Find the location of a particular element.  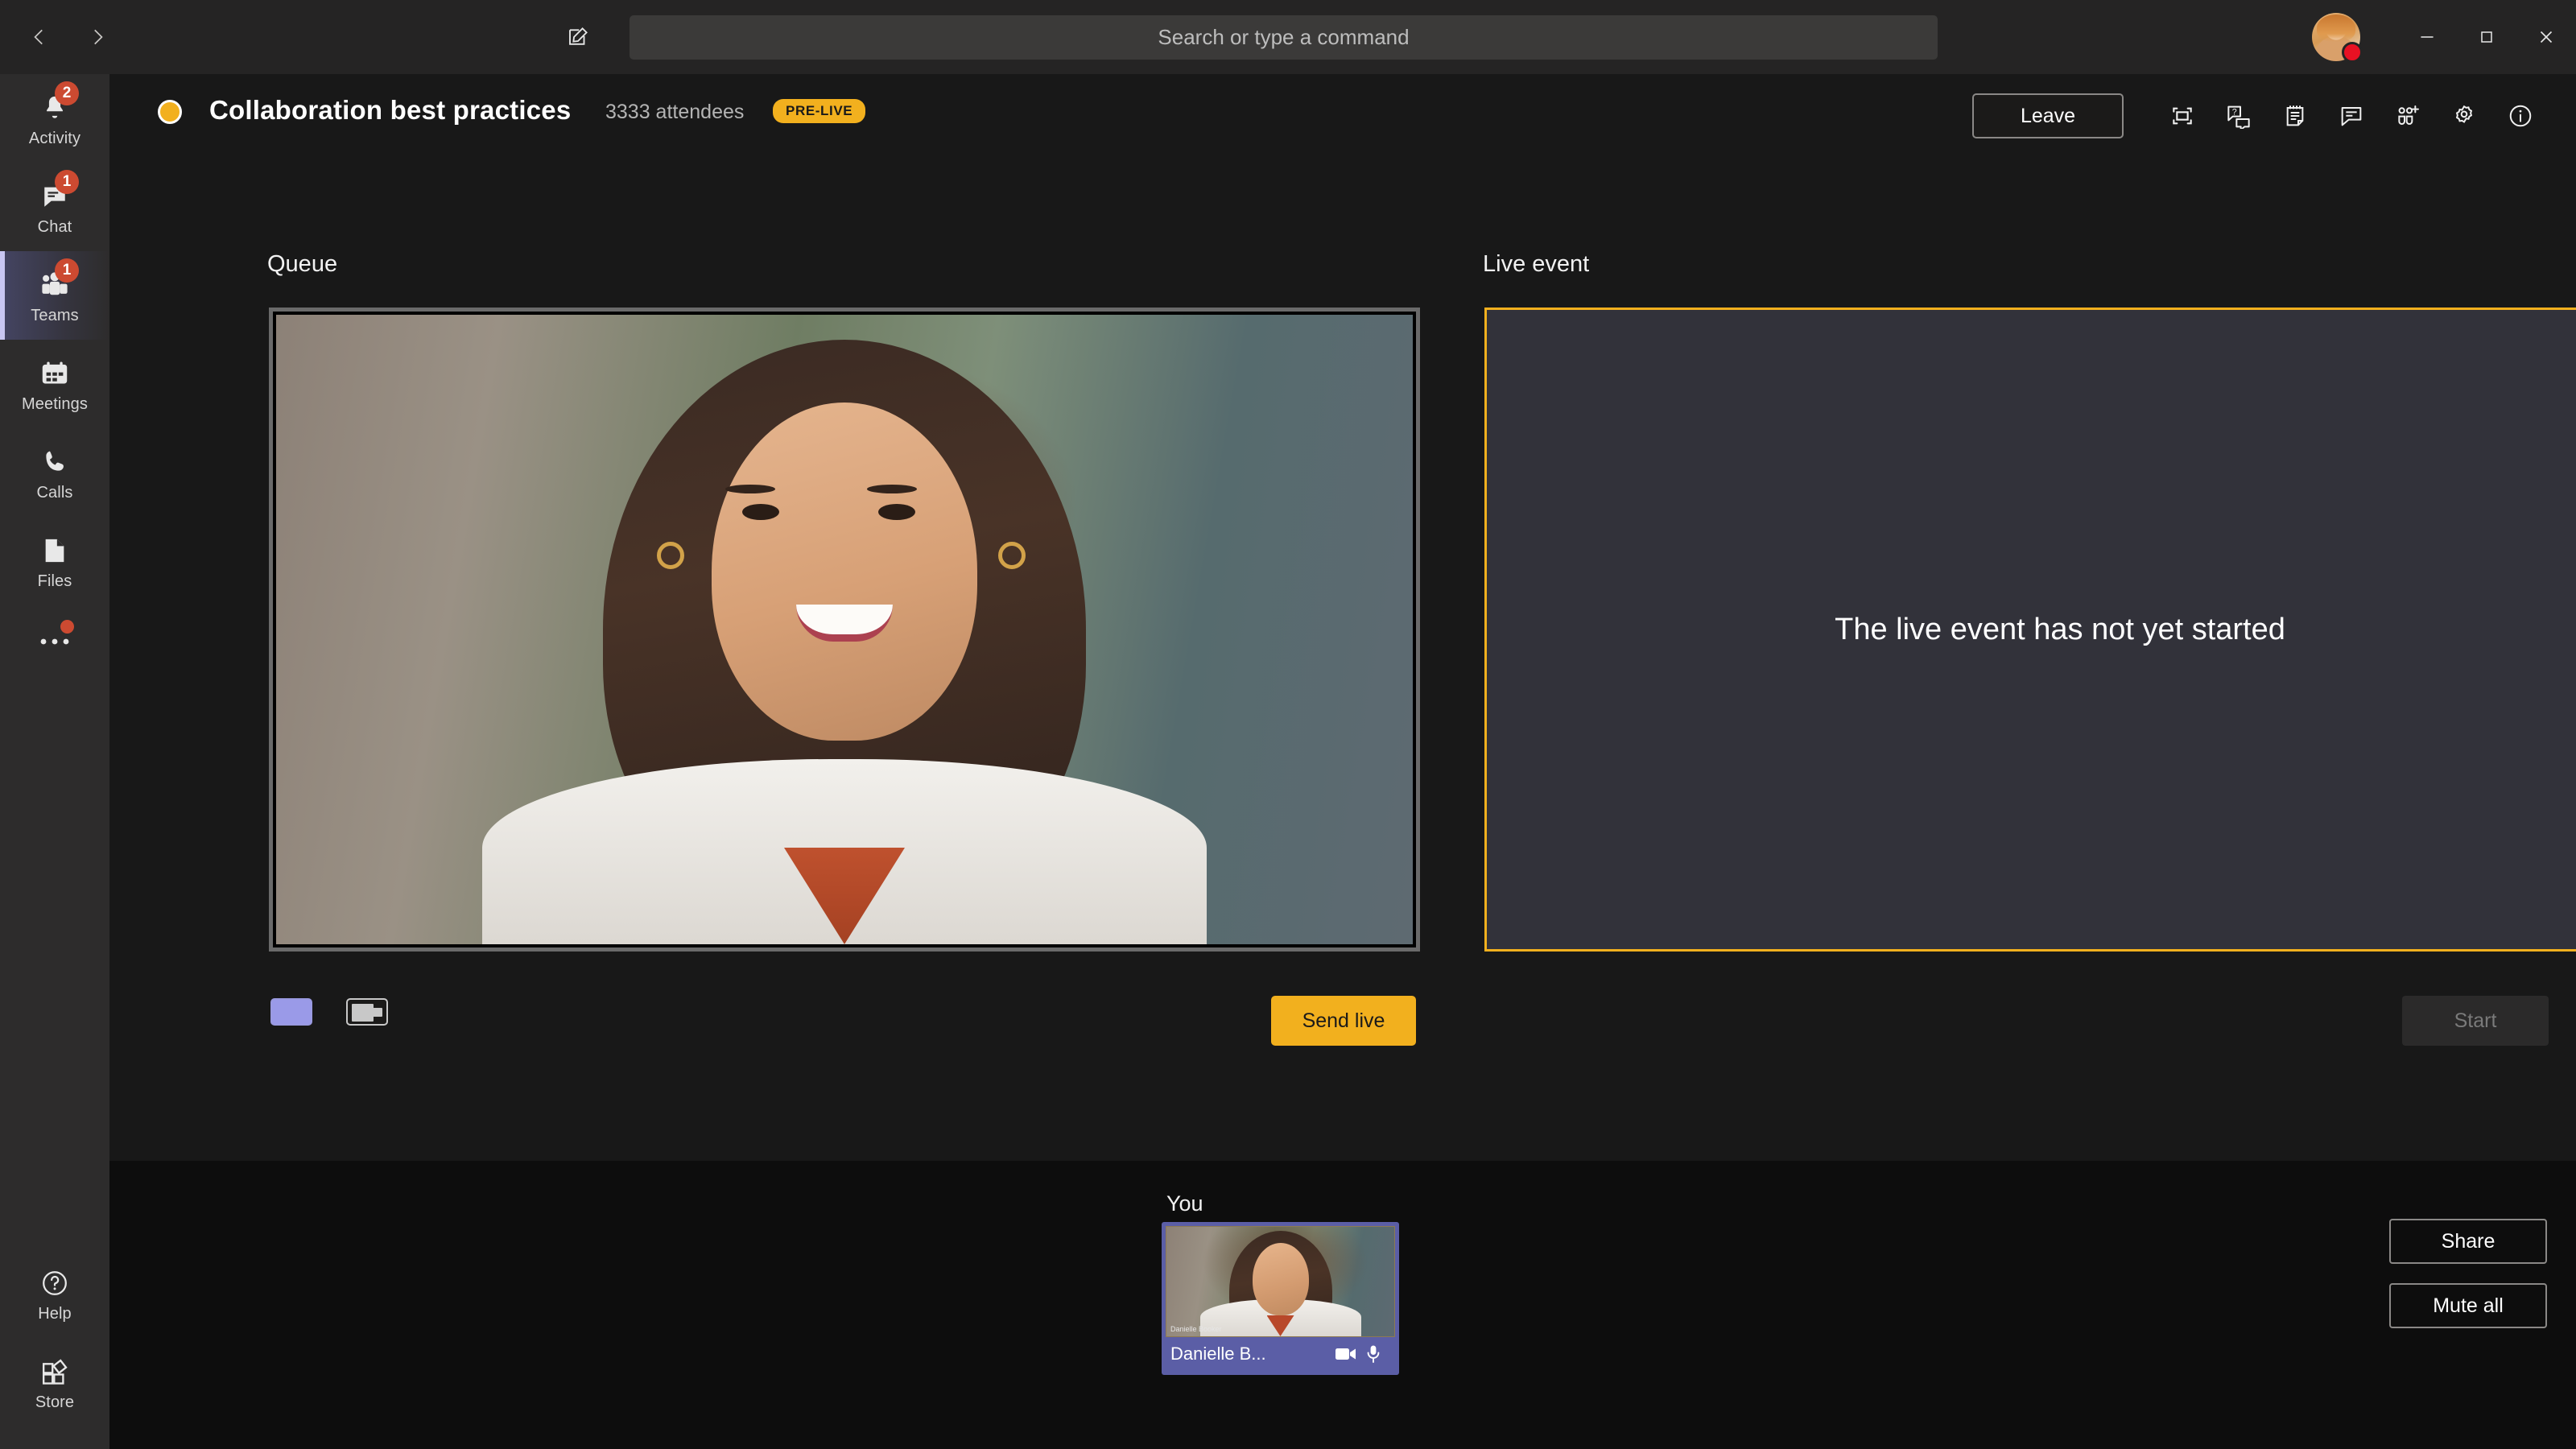

sidebar-item-calls: Calls is located at coordinates (54, 472).